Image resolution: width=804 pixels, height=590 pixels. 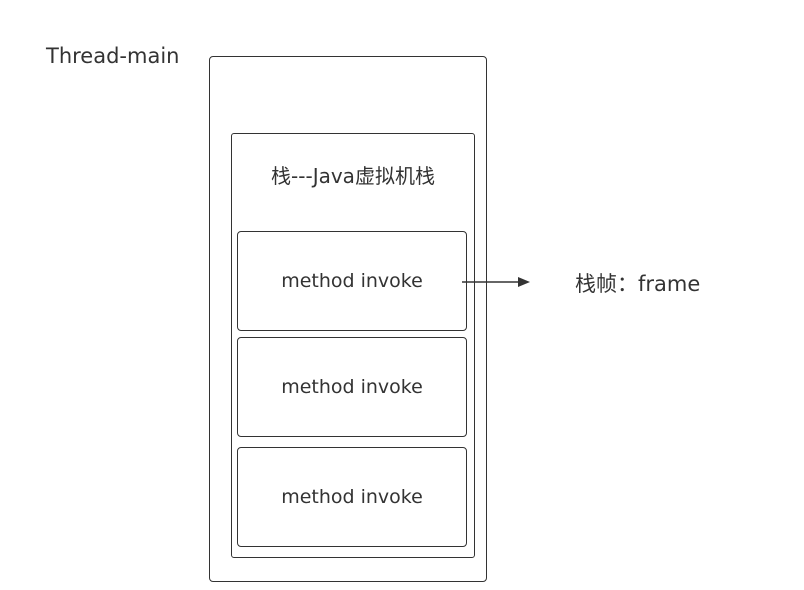 What do you see at coordinates (638, 284) in the screenshot?
I see `frame-annotation: 栈帧：frame` at bounding box center [638, 284].